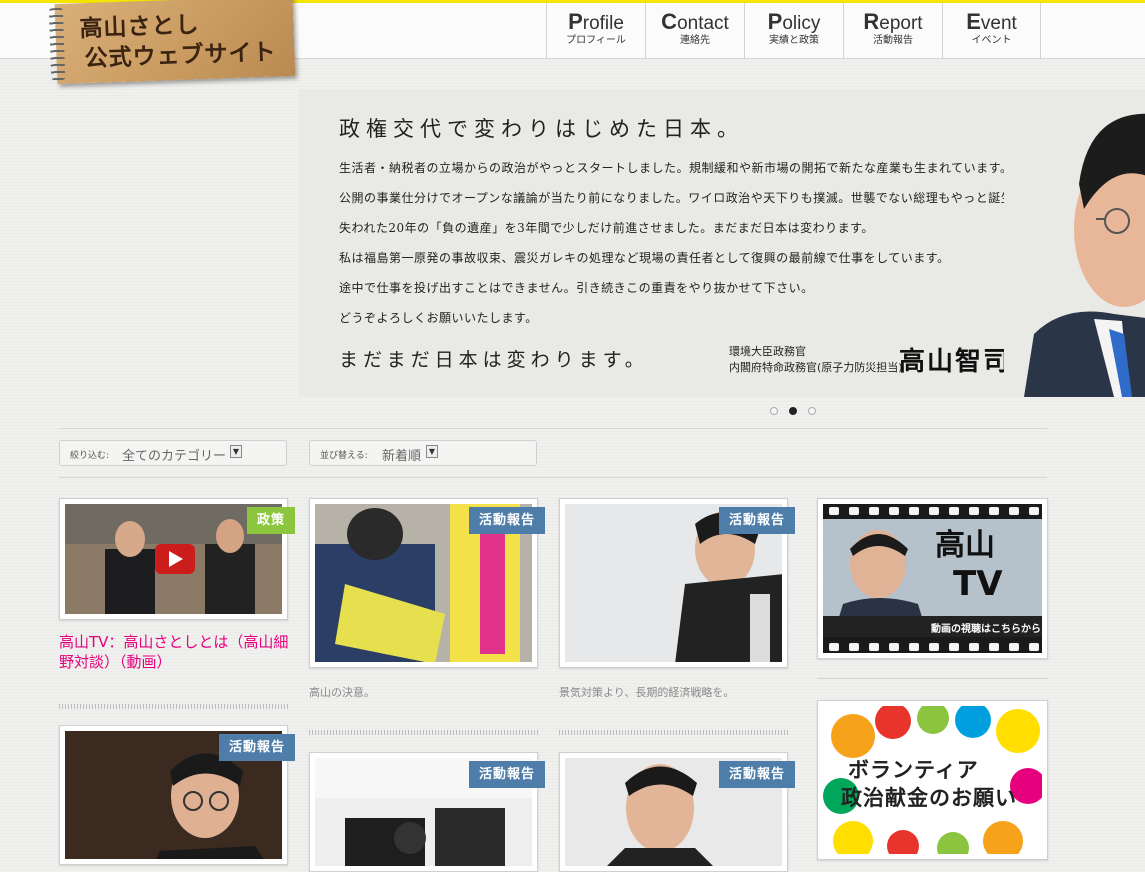 The width and height of the screenshot is (1145, 872). I want to click on hero-title-1: 環境大臣政務官, so click(767, 351).